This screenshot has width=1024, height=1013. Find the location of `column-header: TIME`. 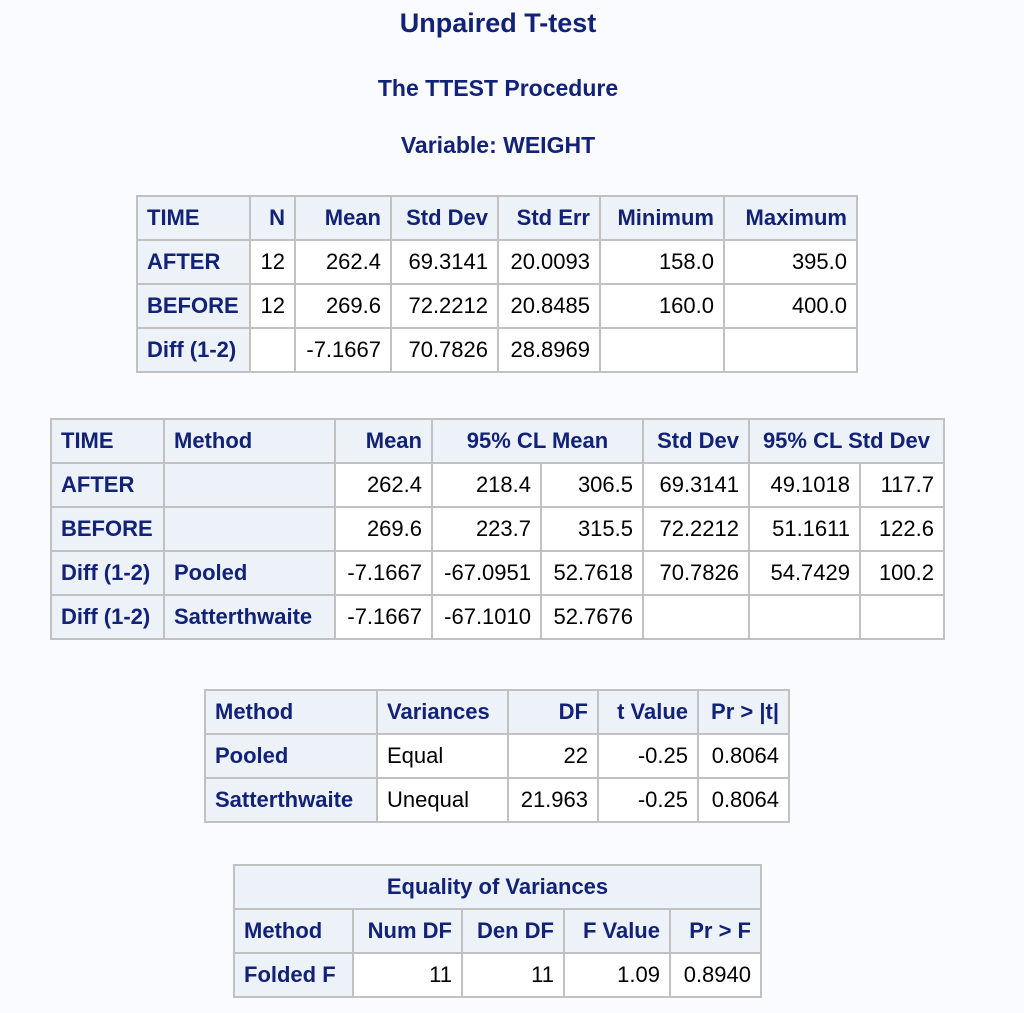

column-header: TIME is located at coordinates (193, 218).